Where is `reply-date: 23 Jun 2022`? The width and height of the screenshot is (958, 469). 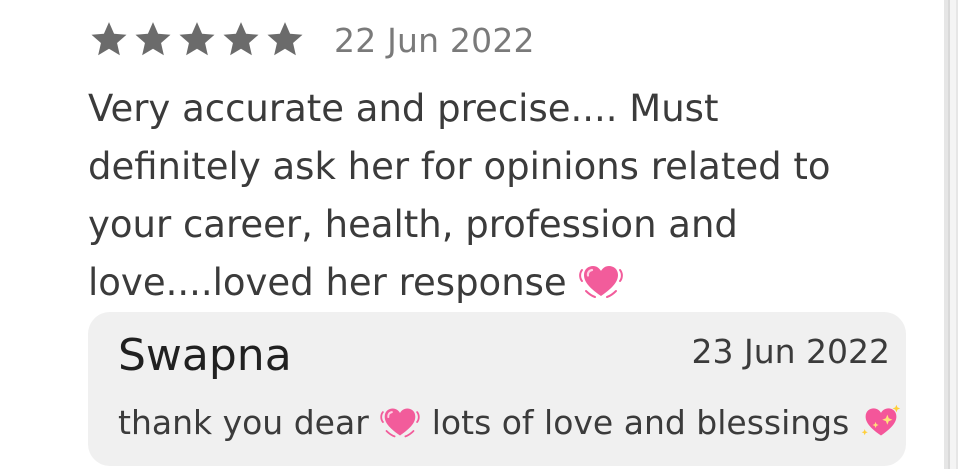
reply-date: 23 Jun 2022 is located at coordinates (790, 351).